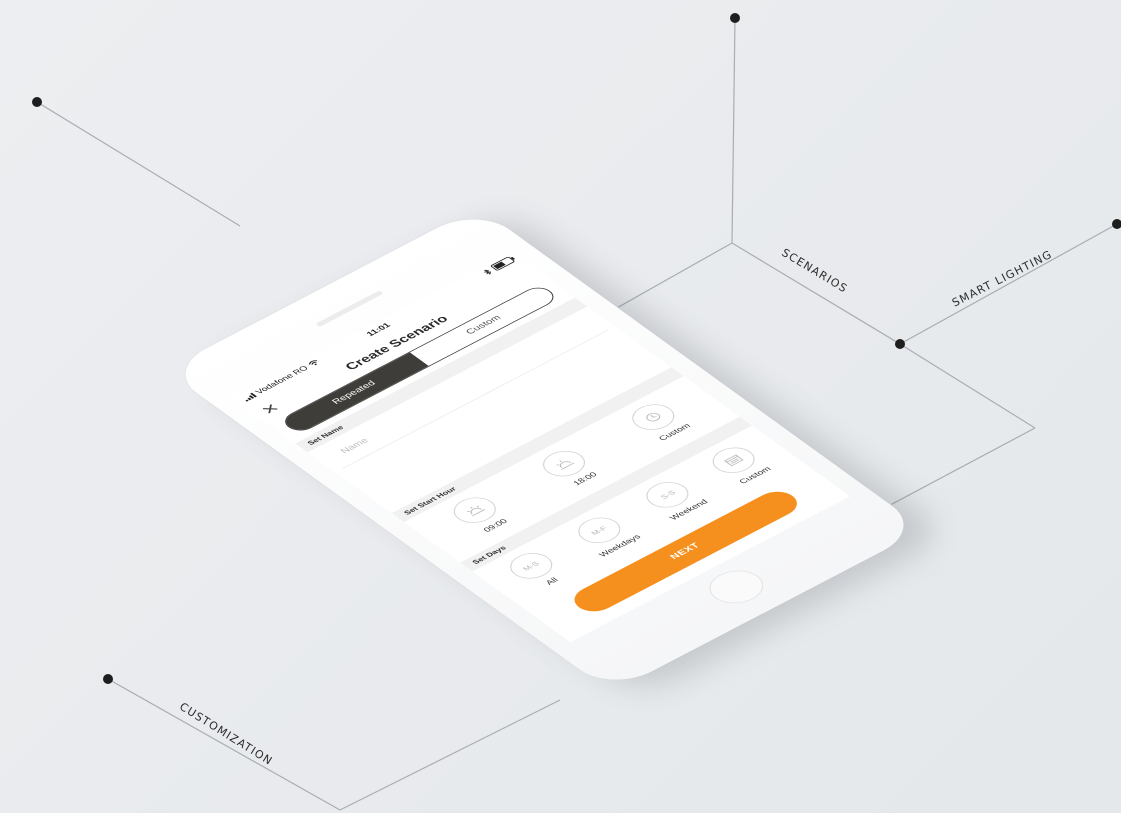  I want to click on days-option-weekend: S-S Weekend, so click(673, 498).